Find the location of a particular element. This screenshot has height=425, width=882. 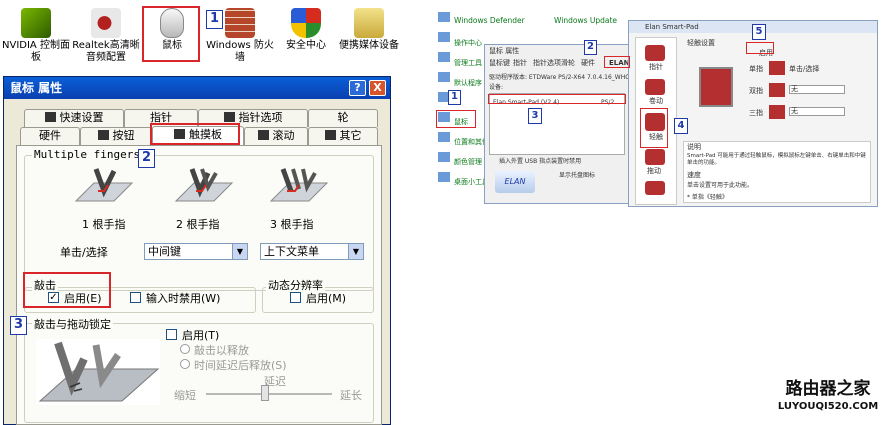

cp-action-center: 操作中心 is located at coordinates (468, 43).